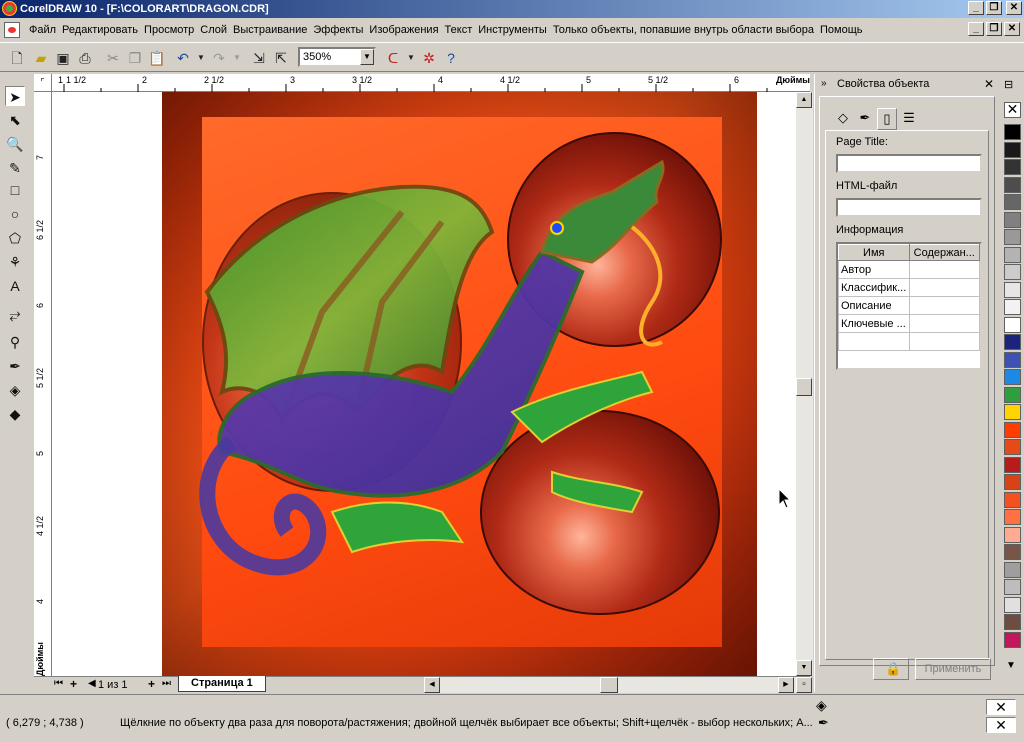 This screenshot has height=742, width=1024. Describe the element at coordinates (393, 58) in the screenshot. I see `application-launcher-icon: ᑕ` at that location.